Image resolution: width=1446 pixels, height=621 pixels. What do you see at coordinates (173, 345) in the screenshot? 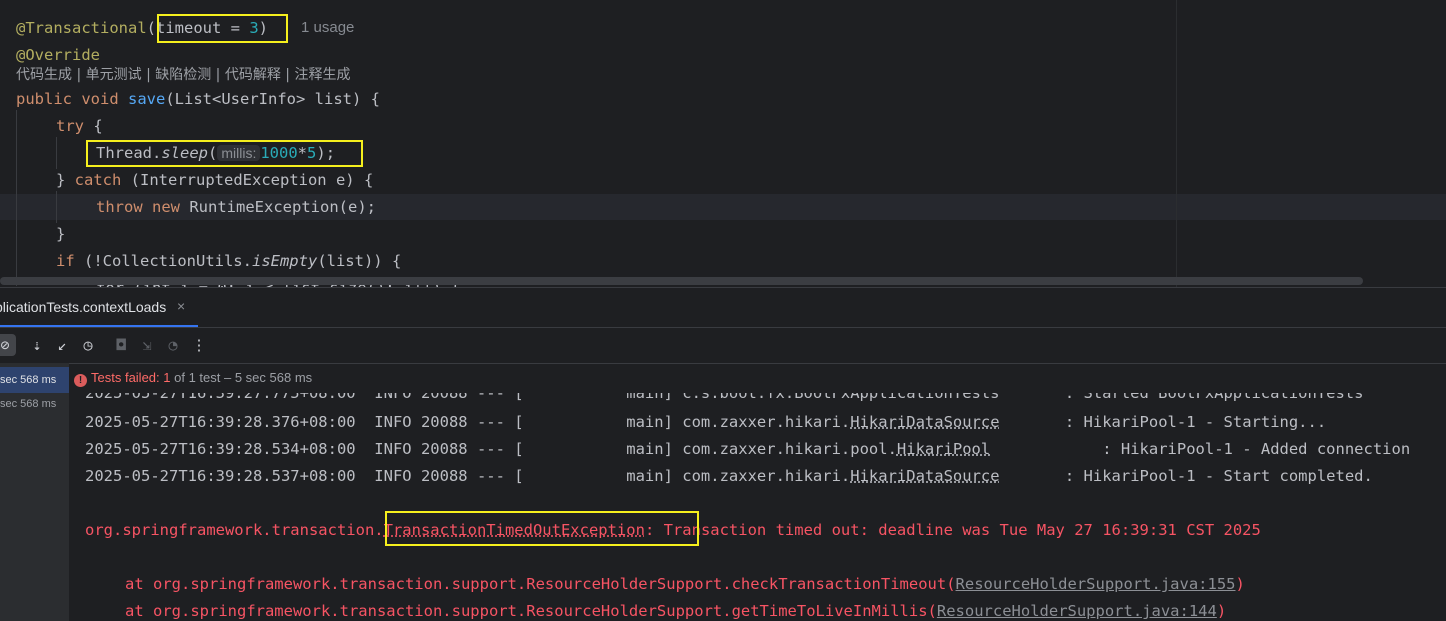
I see `speed-icon: ◔` at bounding box center [173, 345].